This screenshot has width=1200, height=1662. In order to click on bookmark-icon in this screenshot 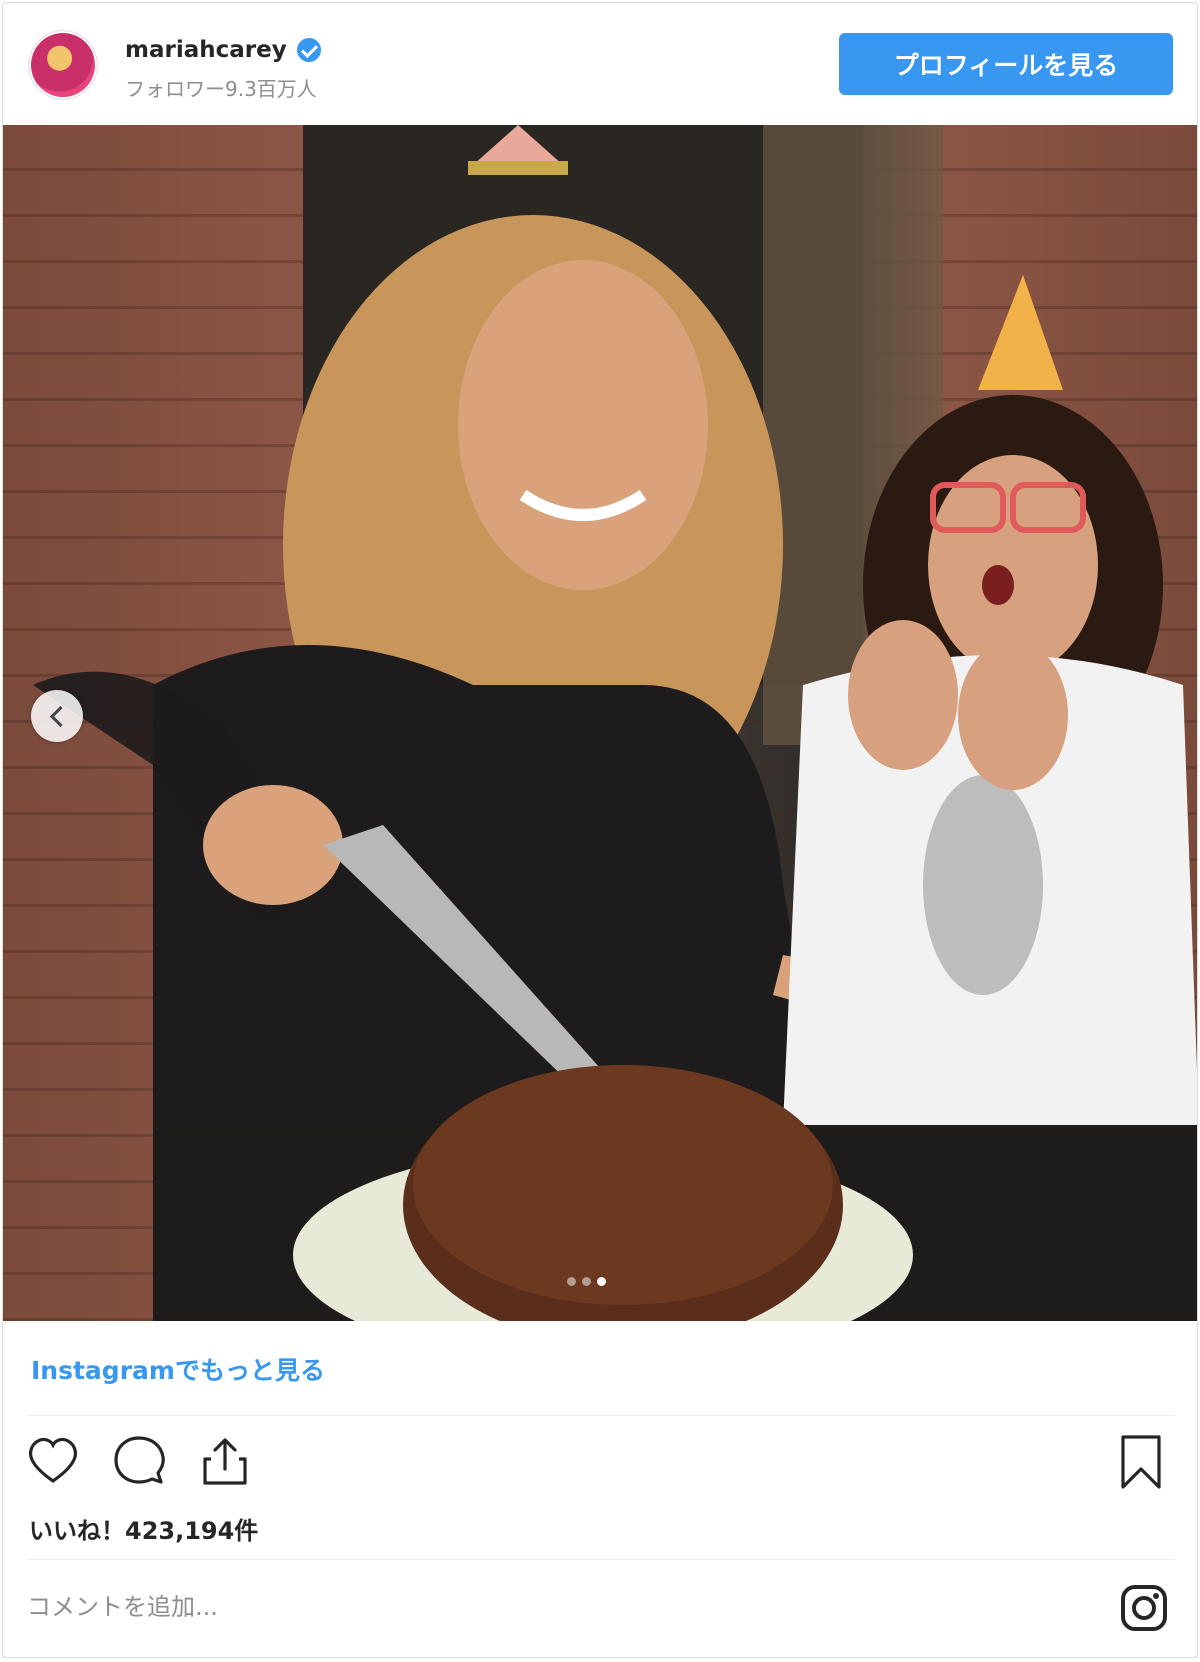, I will do `click(1141, 1462)`.